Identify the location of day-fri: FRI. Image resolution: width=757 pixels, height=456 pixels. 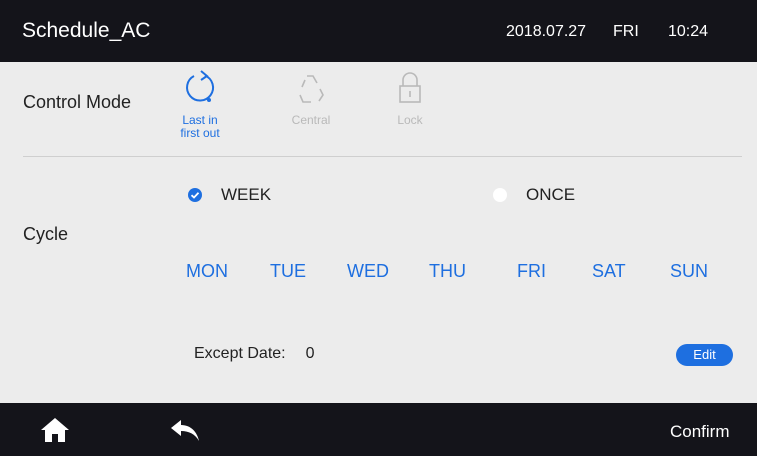
(531, 271).